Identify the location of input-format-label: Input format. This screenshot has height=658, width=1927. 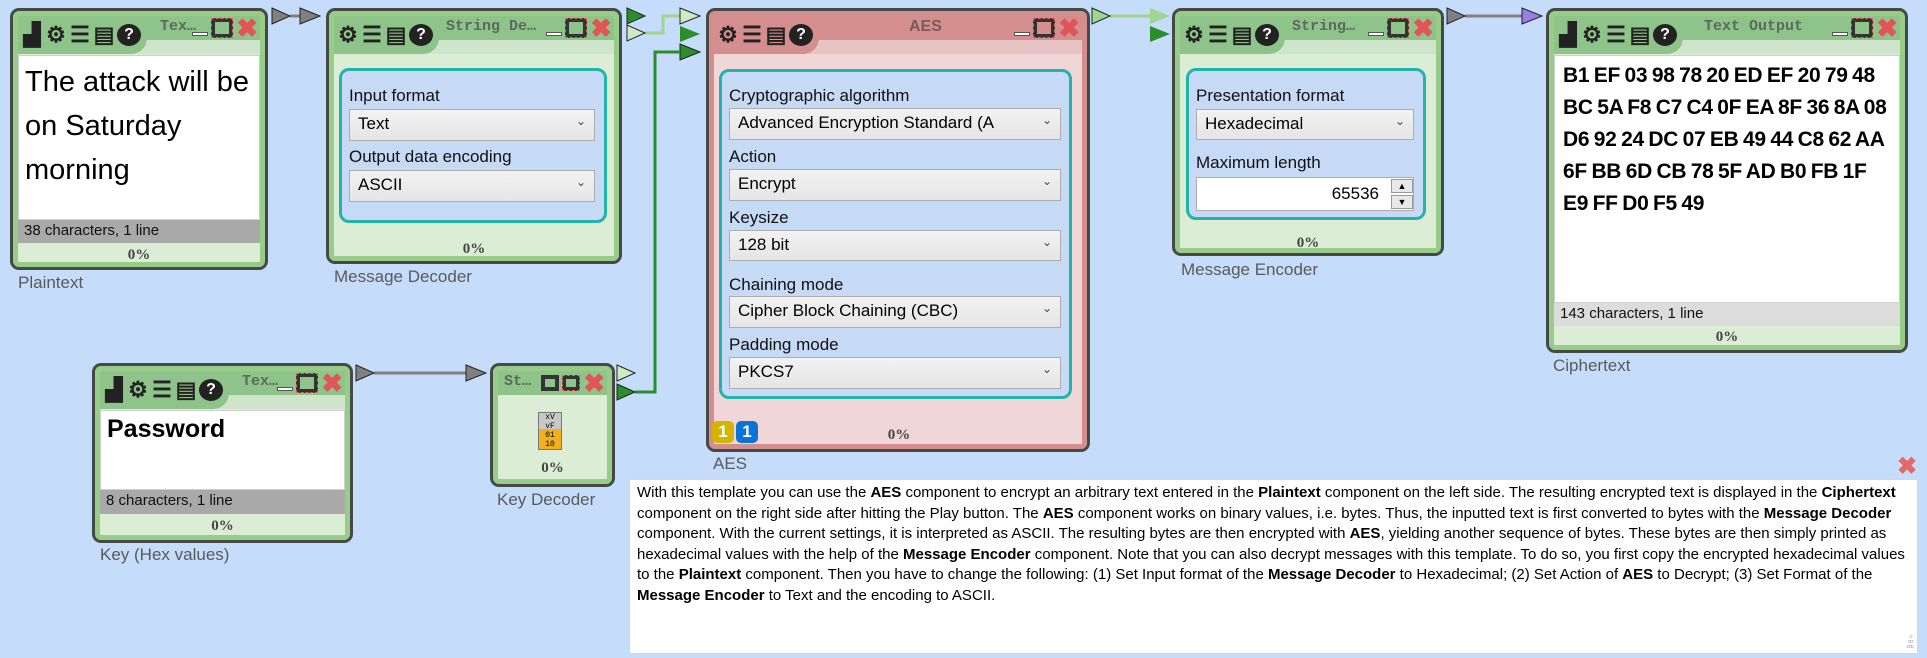
(394, 95).